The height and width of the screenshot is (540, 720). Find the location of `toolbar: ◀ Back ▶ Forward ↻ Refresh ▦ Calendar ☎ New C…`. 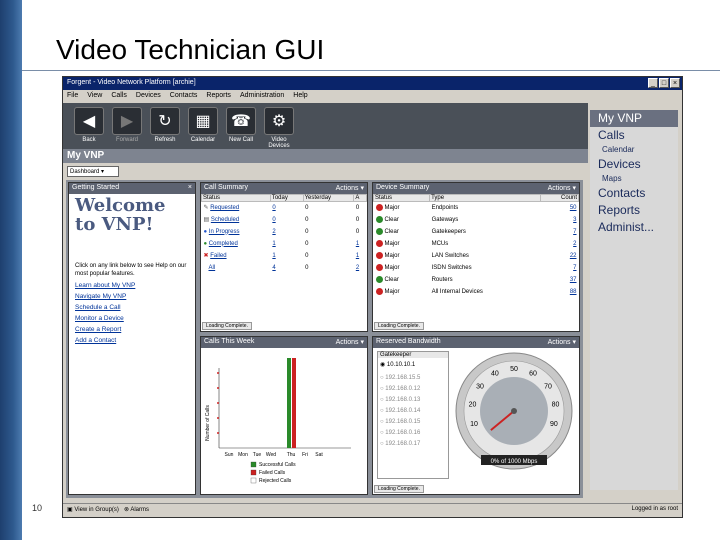

toolbar: ◀ Back ▶ Forward ↻ Refresh ▦ Calendar ☎ New C… is located at coordinates (325, 126).